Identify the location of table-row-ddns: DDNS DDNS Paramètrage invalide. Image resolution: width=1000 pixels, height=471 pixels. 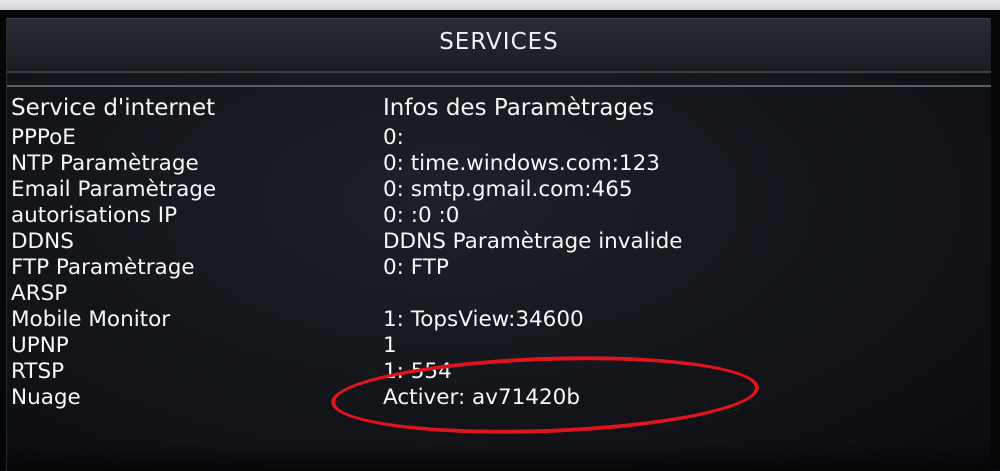
(499, 242).